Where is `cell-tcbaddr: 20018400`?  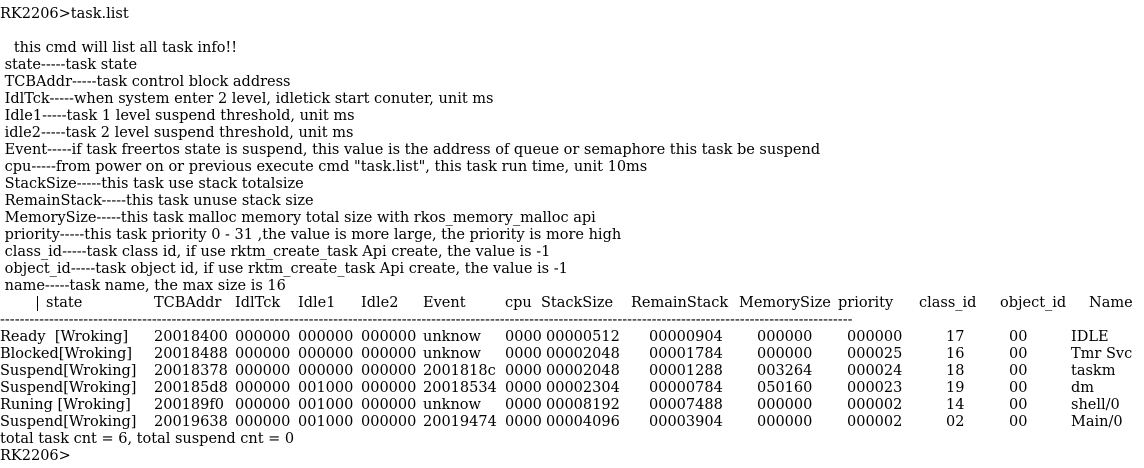
cell-tcbaddr: 20018400 is located at coordinates (191, 337).